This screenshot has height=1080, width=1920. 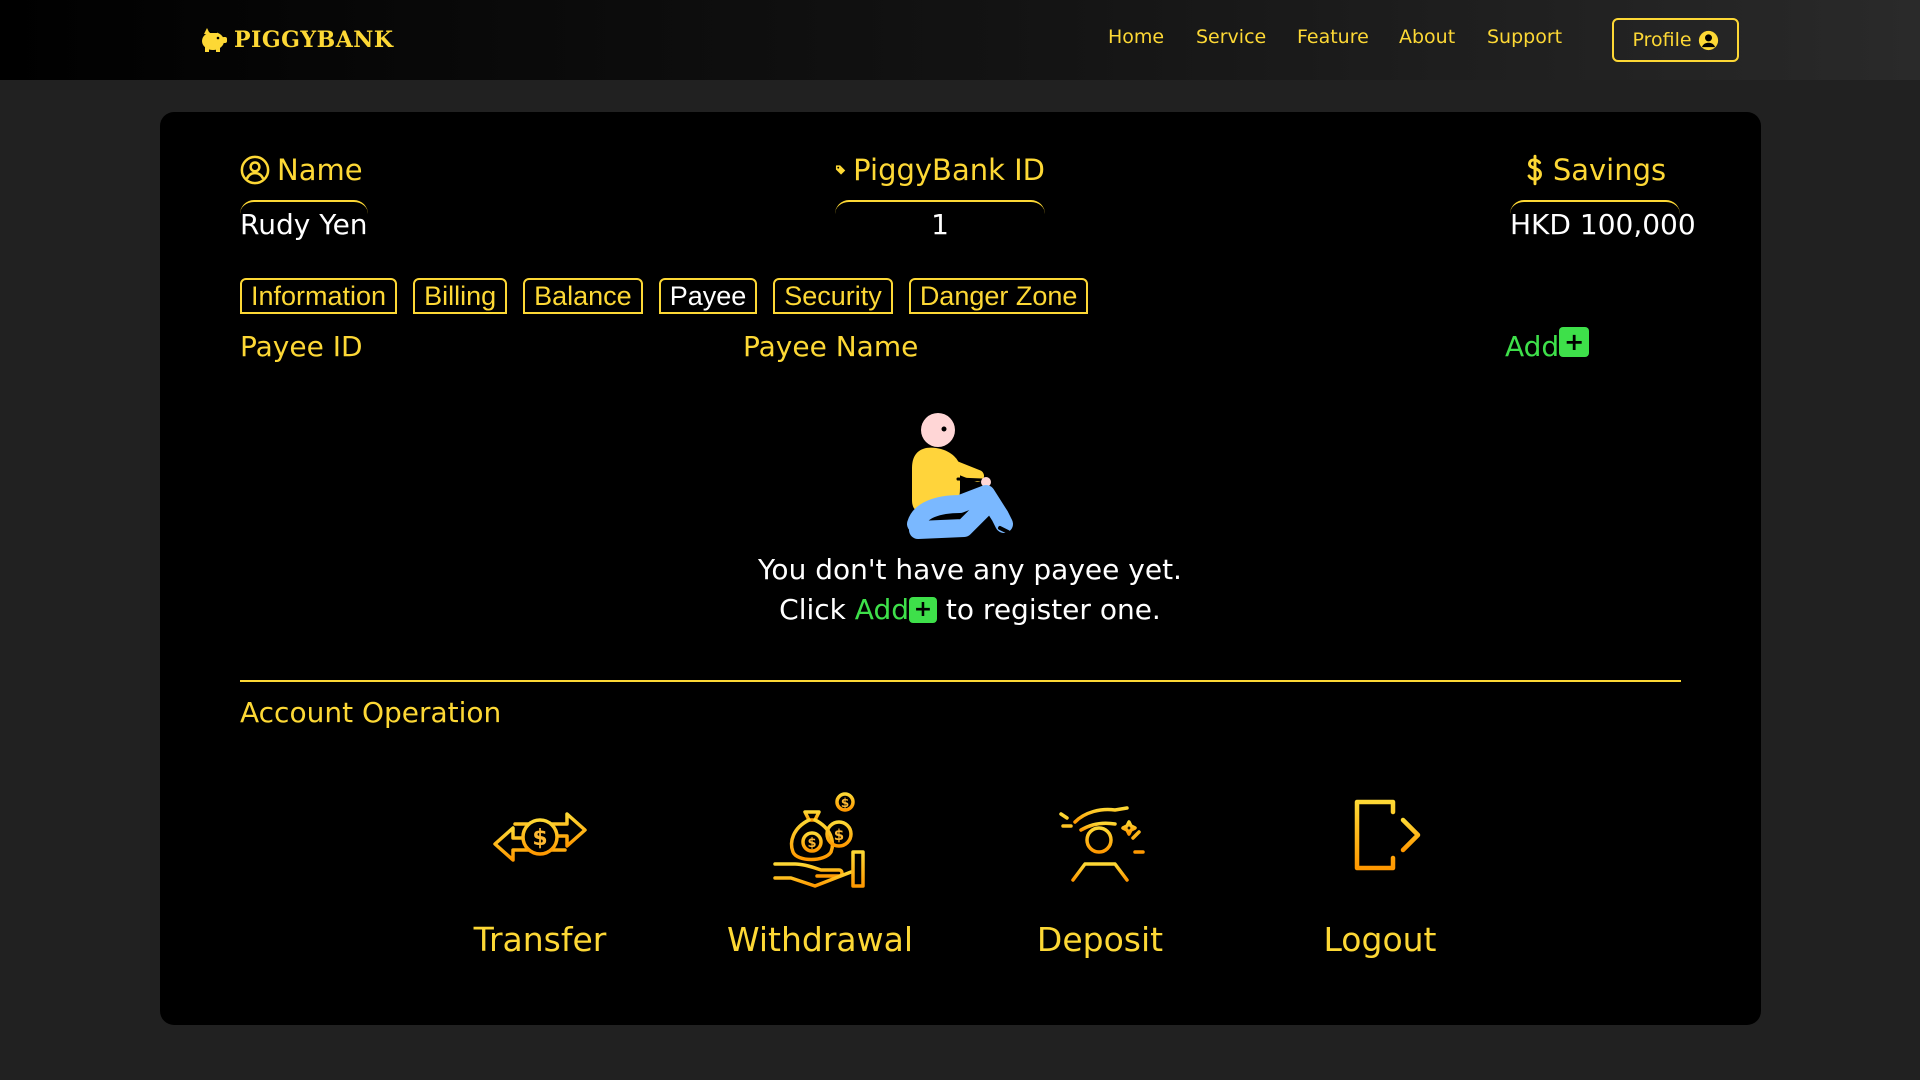 What do you see at coordinates (1532, 346) in the screenshot?
I see `add-label: Add` at bounding box center [1532, 346].